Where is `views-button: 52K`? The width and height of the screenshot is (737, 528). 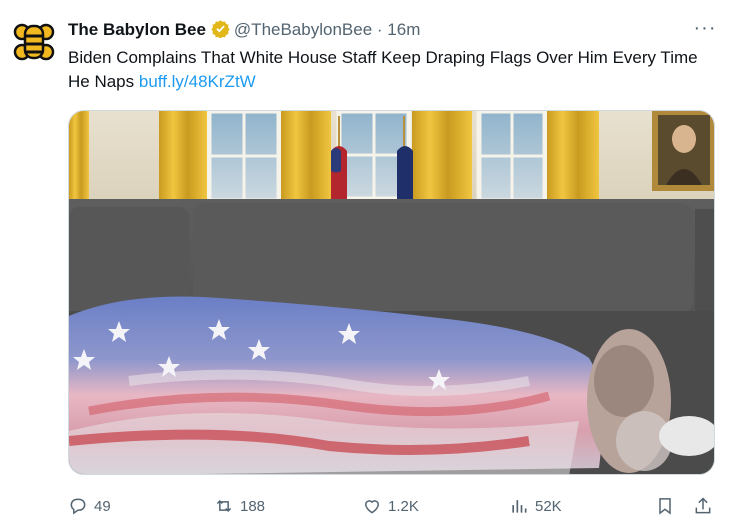 views-button: 52K is located at coordinates (535, 506).